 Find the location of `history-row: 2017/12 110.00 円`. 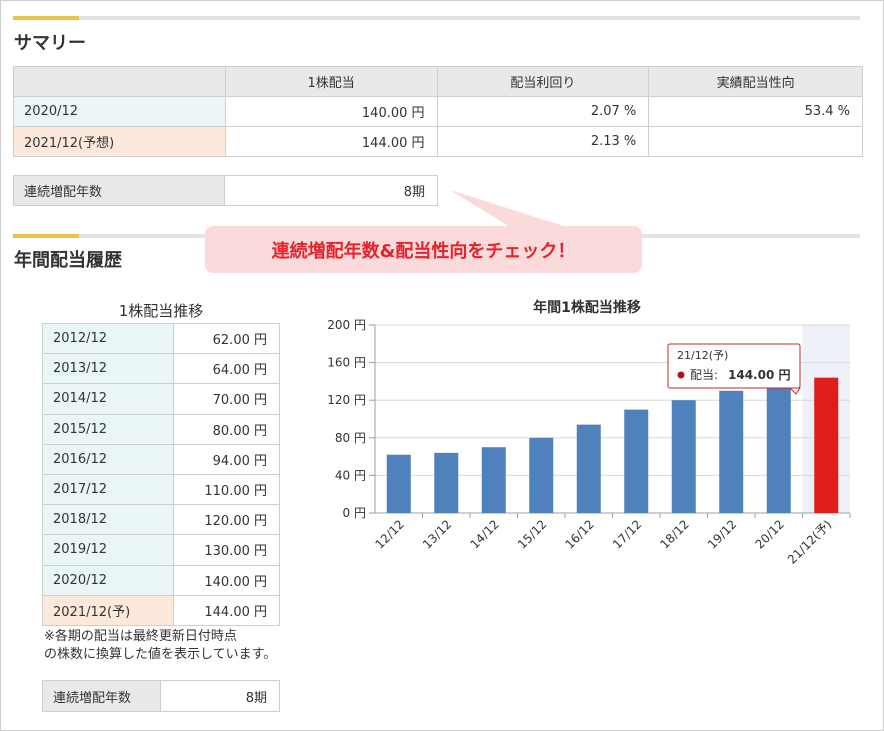

history-row: 2017/12 110.00 円 is located at coordinates (161, 489).